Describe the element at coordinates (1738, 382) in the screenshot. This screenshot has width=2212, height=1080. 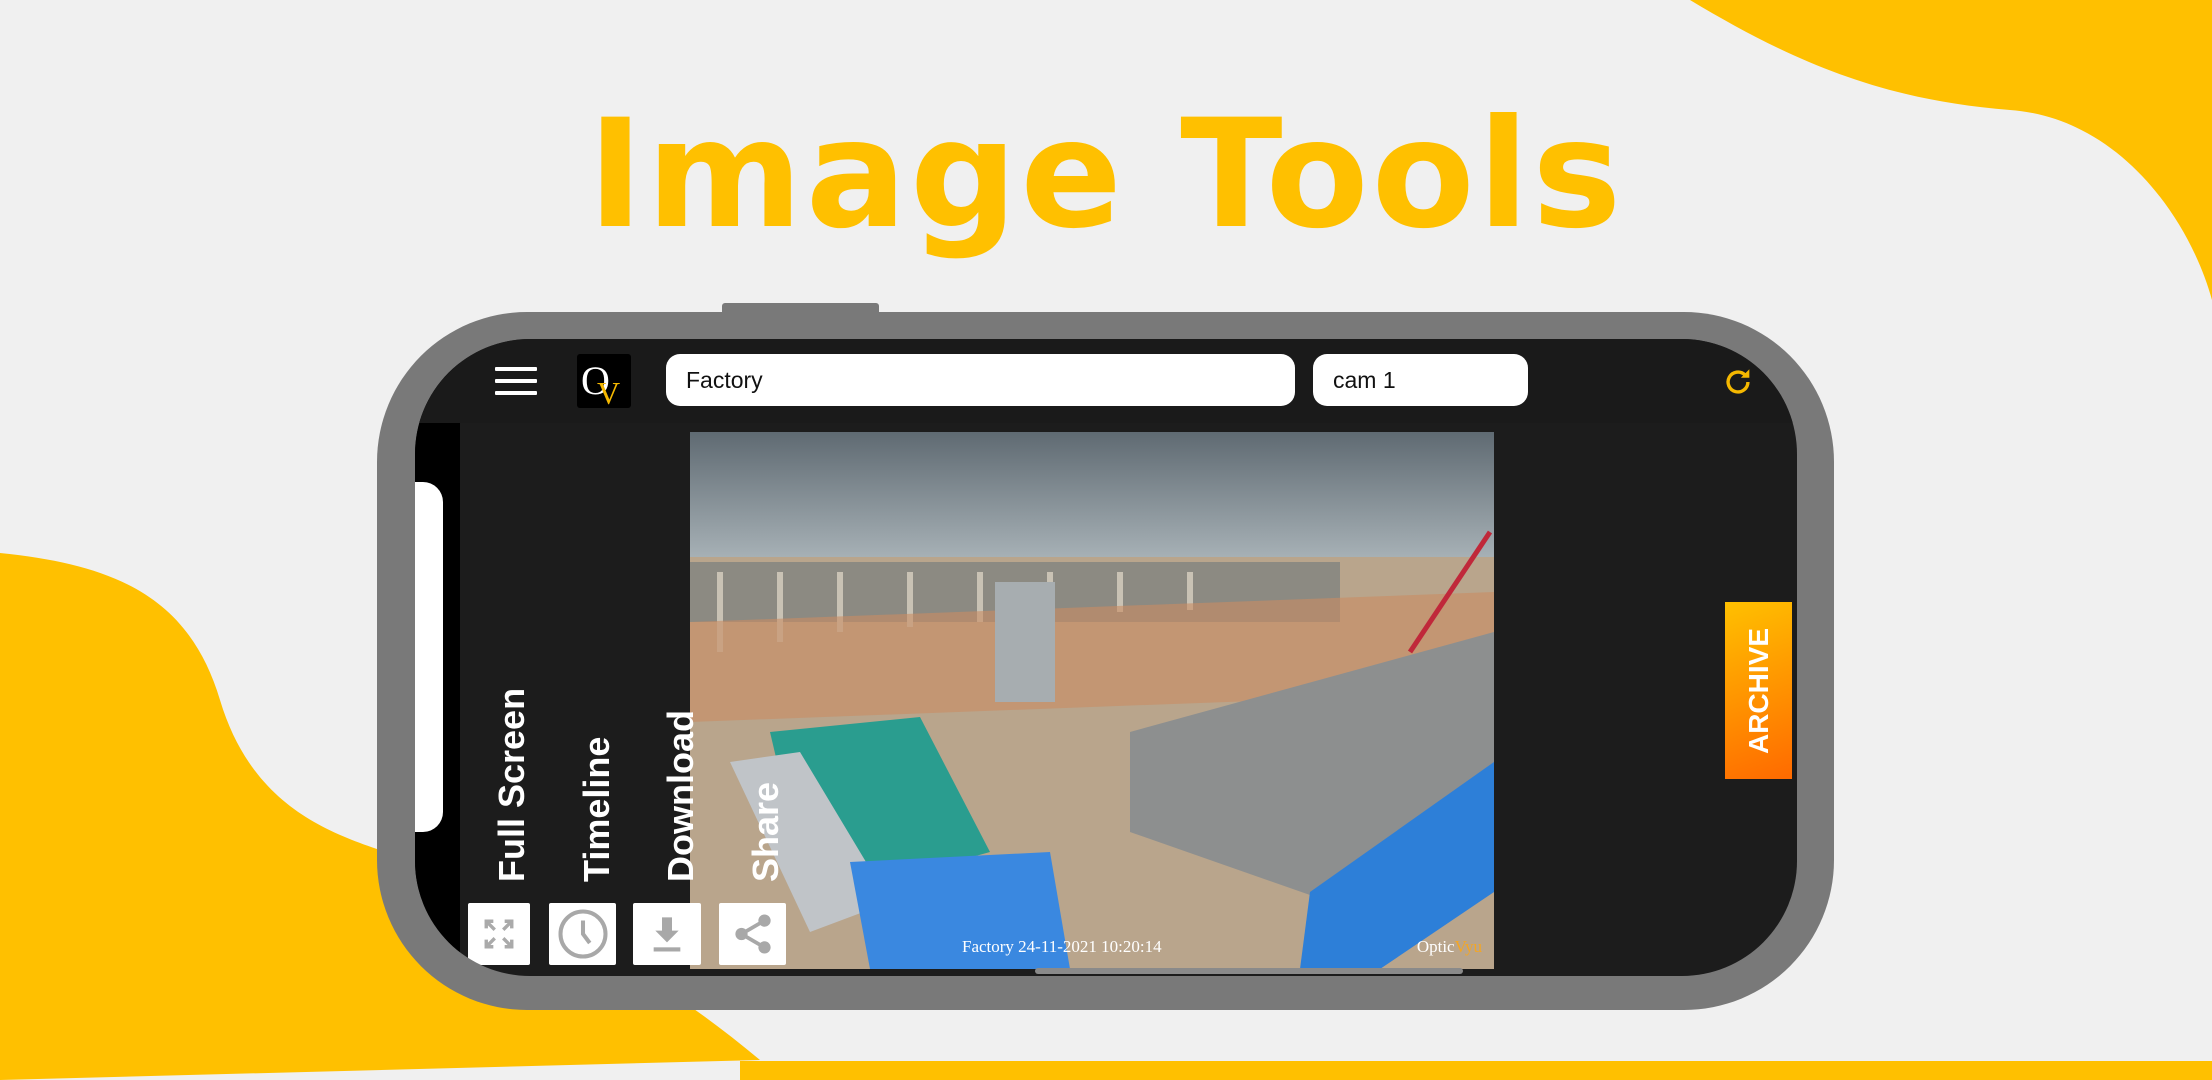
I see `refresh-icon` at that location.